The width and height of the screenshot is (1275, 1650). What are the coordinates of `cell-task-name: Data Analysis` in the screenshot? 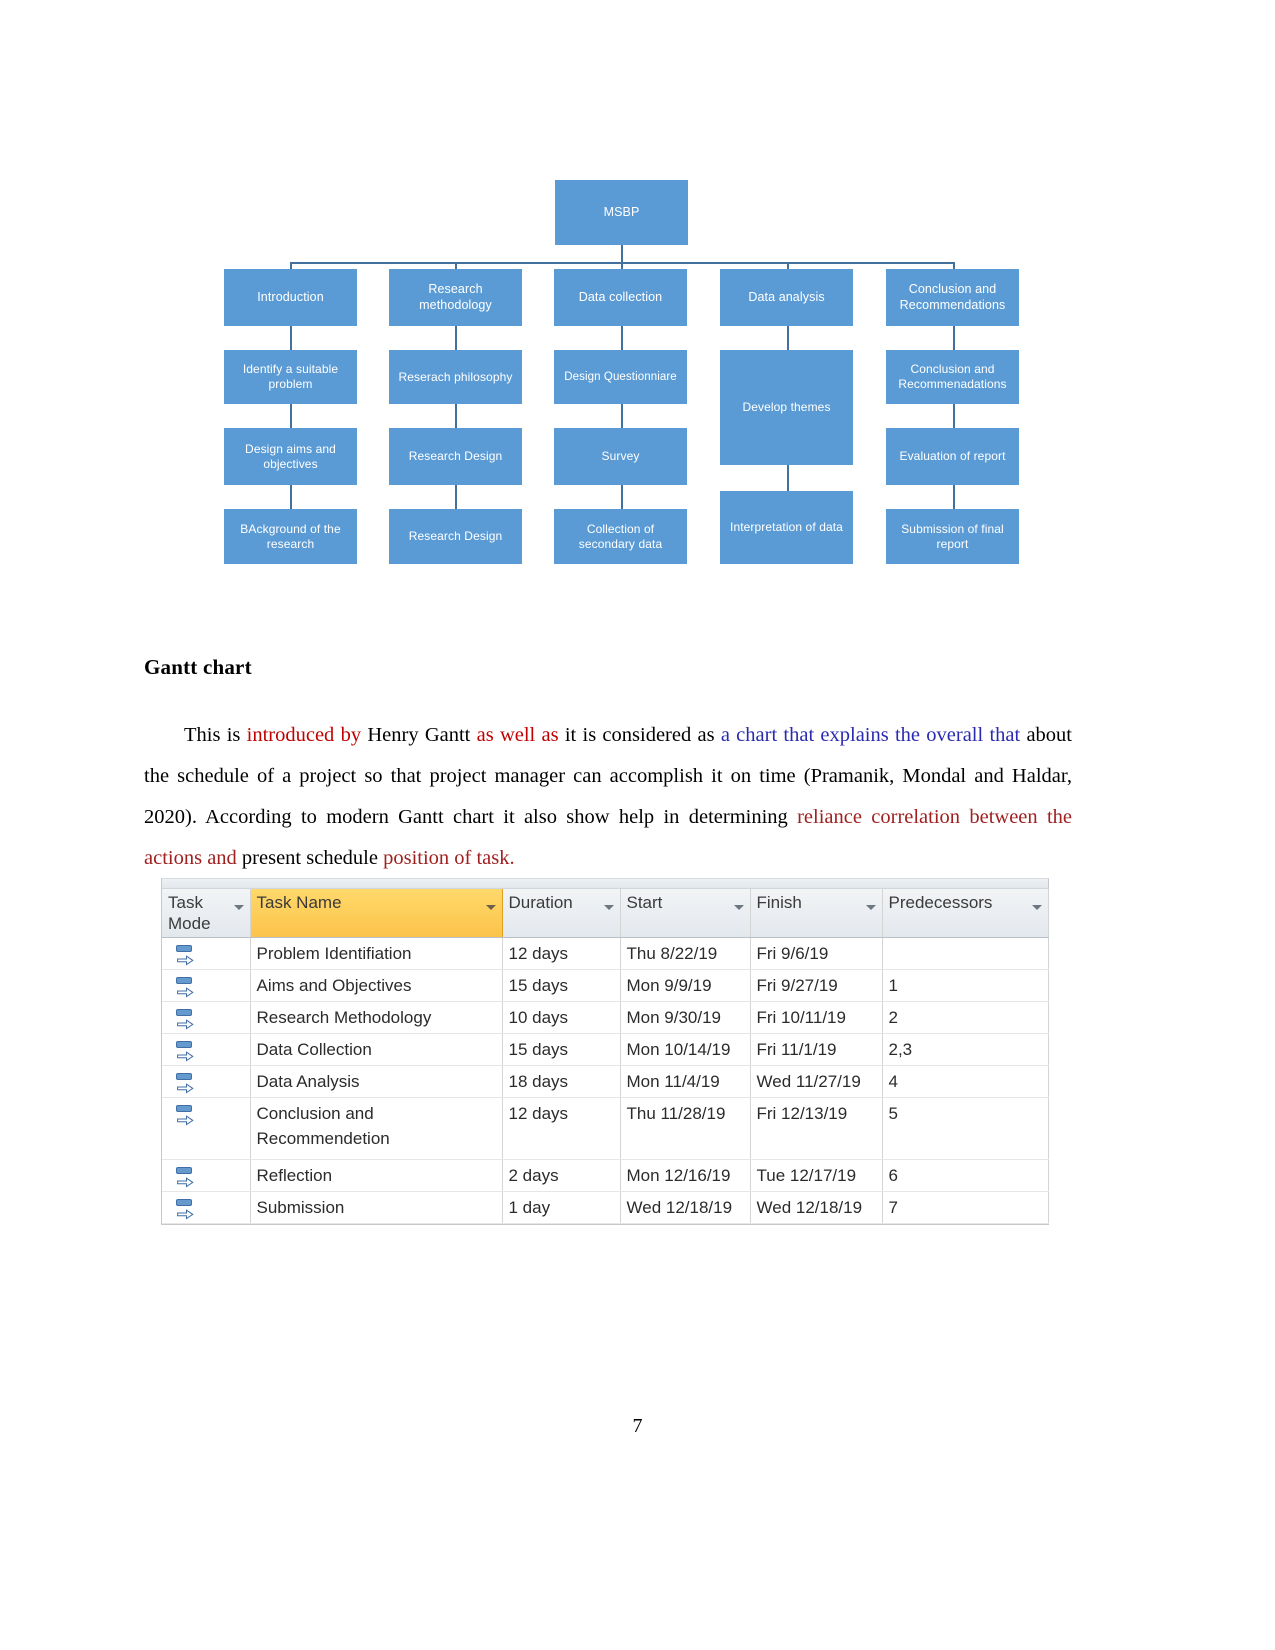 It's located at (376, 1081).